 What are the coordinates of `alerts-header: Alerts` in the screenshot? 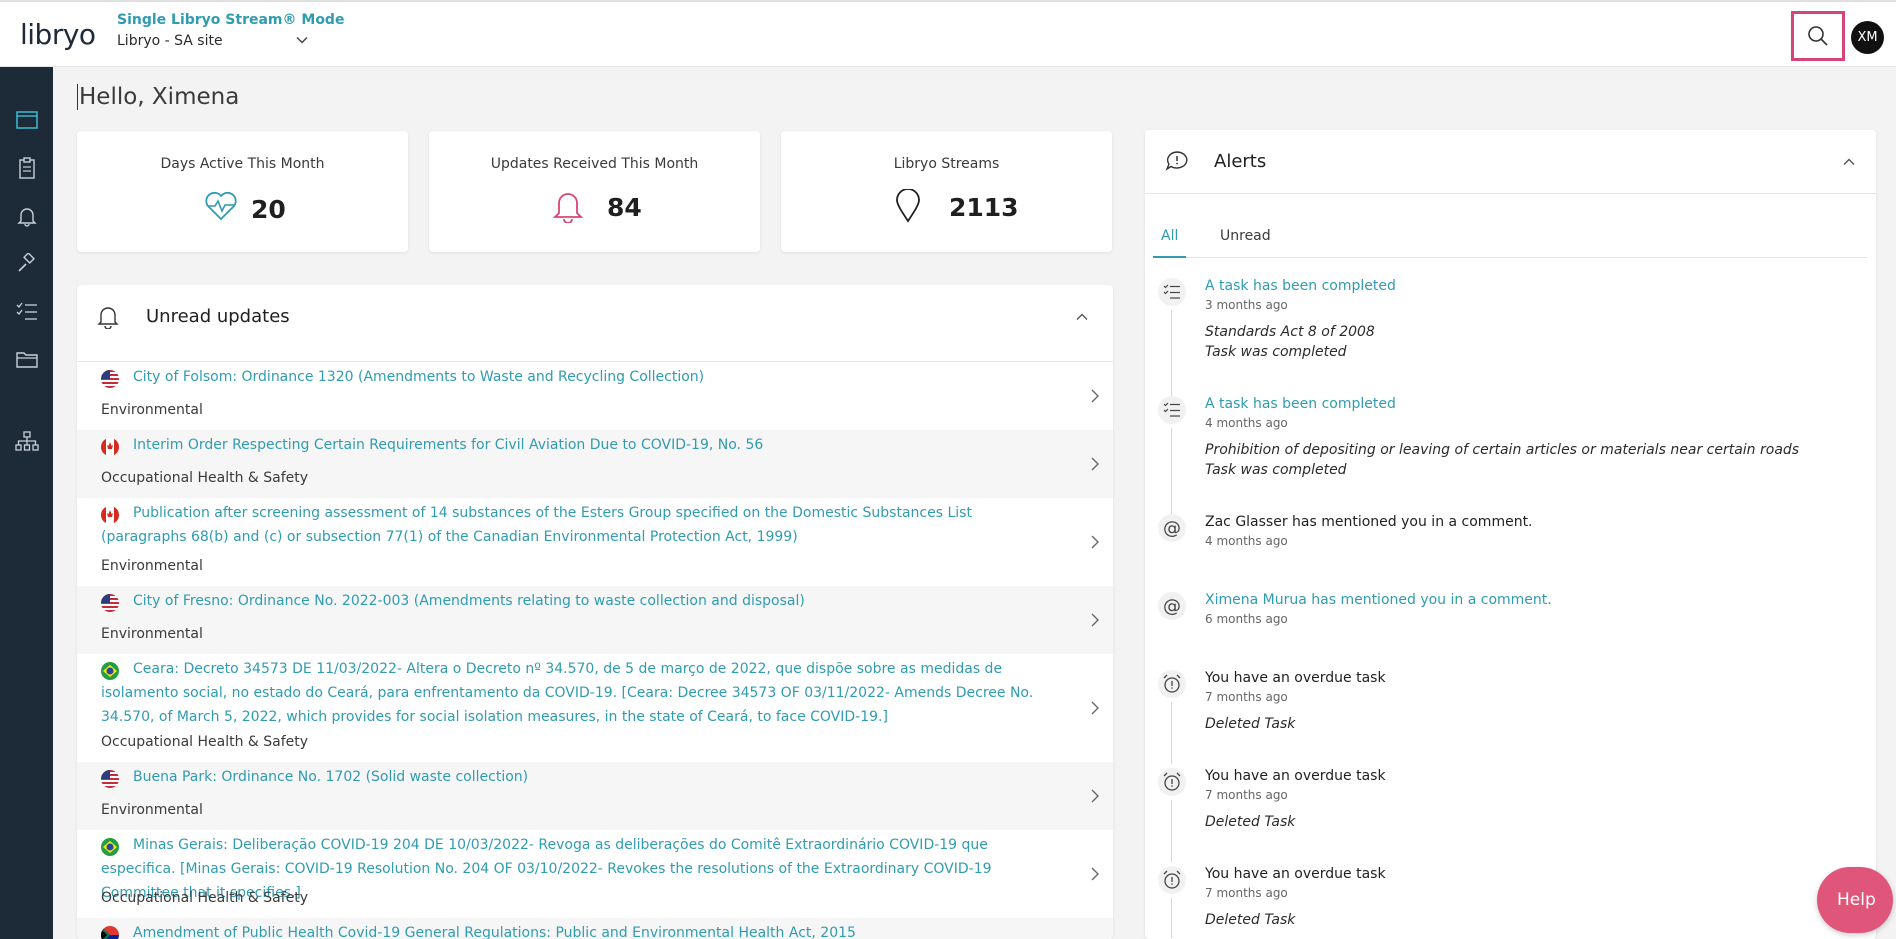 It's located at (1510, 162).